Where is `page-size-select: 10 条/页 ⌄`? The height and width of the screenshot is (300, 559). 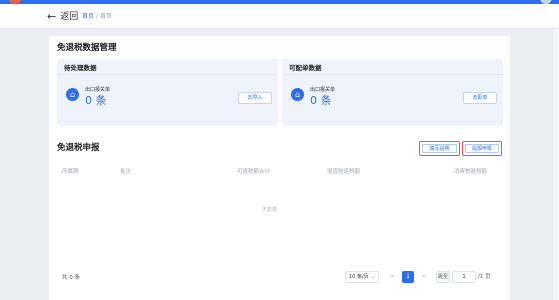
page-size-select: 10 条/页 ⌄ is located at coordinates (362, 277).